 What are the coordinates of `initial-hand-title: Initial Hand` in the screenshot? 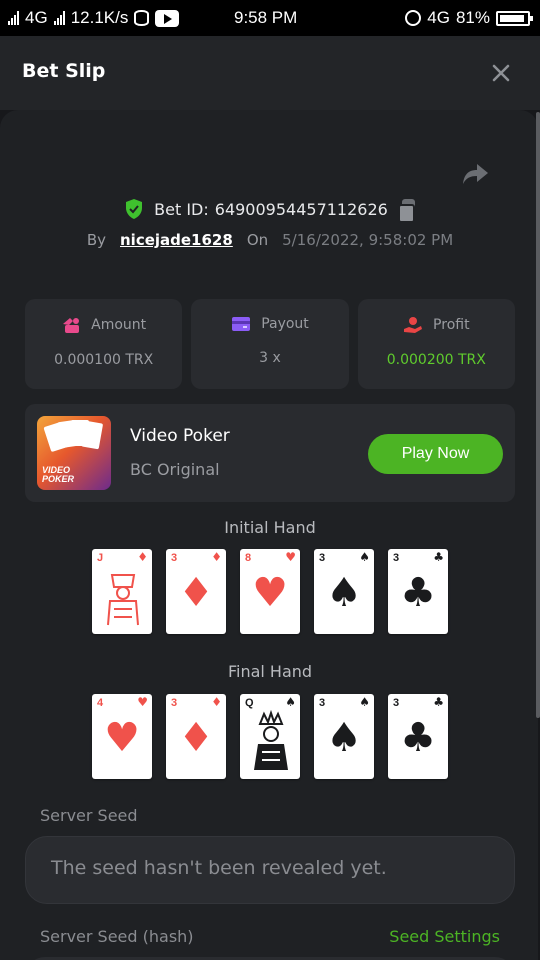 It's located at (270, 527).